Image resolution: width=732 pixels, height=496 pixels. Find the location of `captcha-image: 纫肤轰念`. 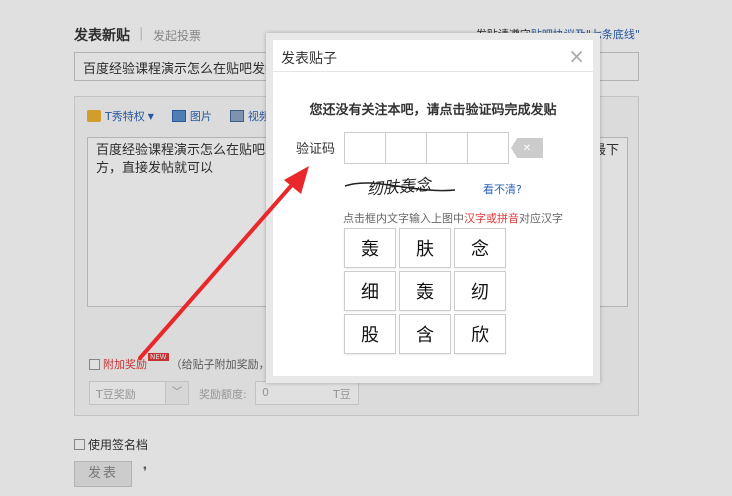

captcha-image: 纫肤轰念 is located at coordinates (400, 187).